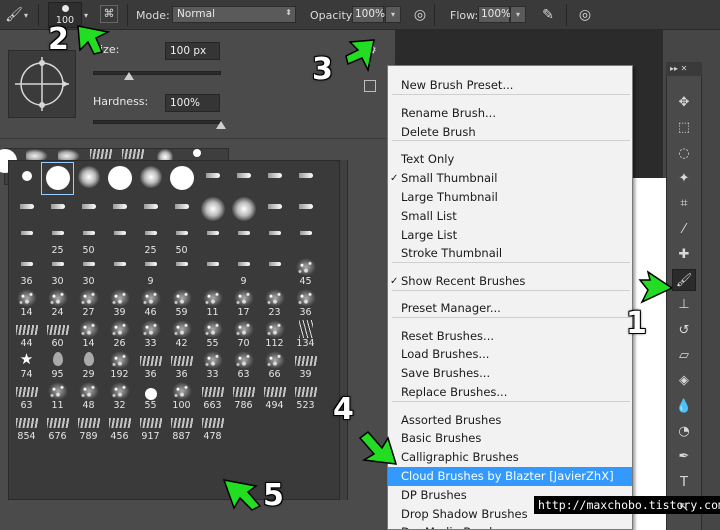 The height and width of the screenshot is (530, 720). What do you see at coordinates (14, 15) in the screenshot?
I see `brush-tool-preset-icon: 🖌` at bounding box center [14, 15].